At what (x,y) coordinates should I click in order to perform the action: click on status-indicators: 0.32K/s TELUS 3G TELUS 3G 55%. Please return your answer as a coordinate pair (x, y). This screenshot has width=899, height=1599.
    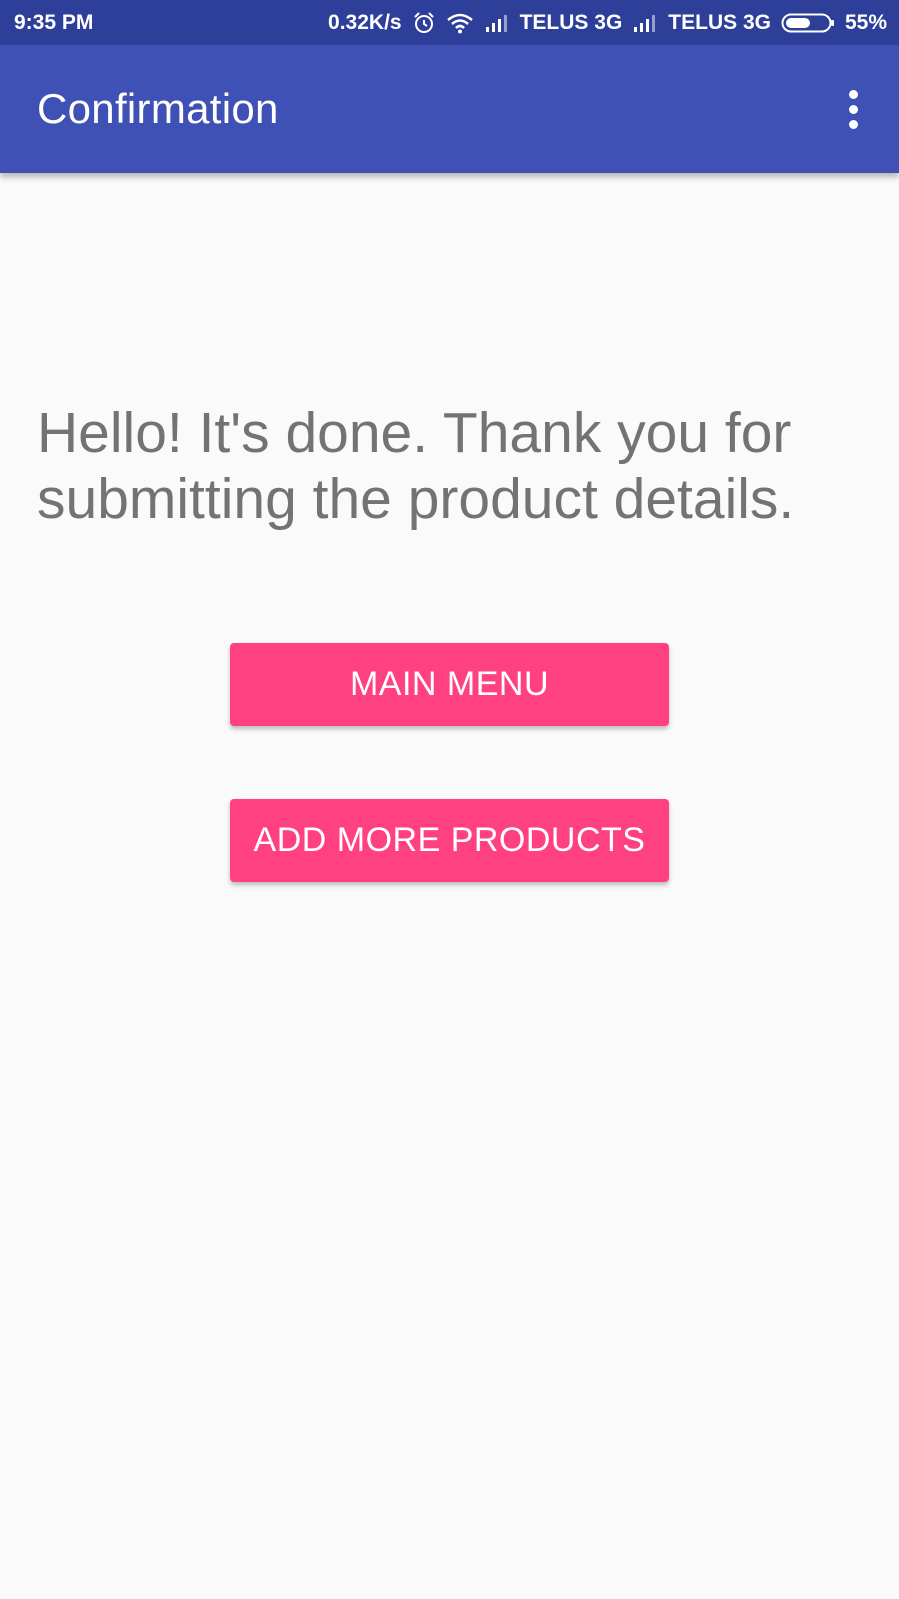
    Looking at the image, I should click on (607, 22).